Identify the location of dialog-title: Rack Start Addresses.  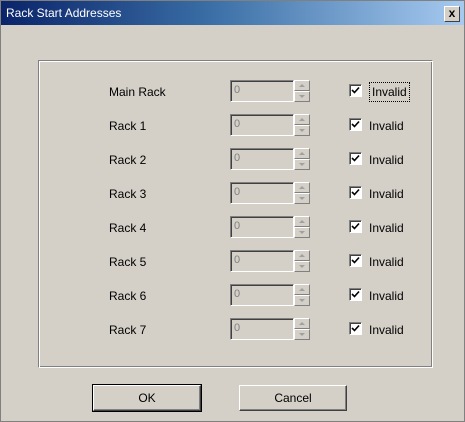
(64, 13).